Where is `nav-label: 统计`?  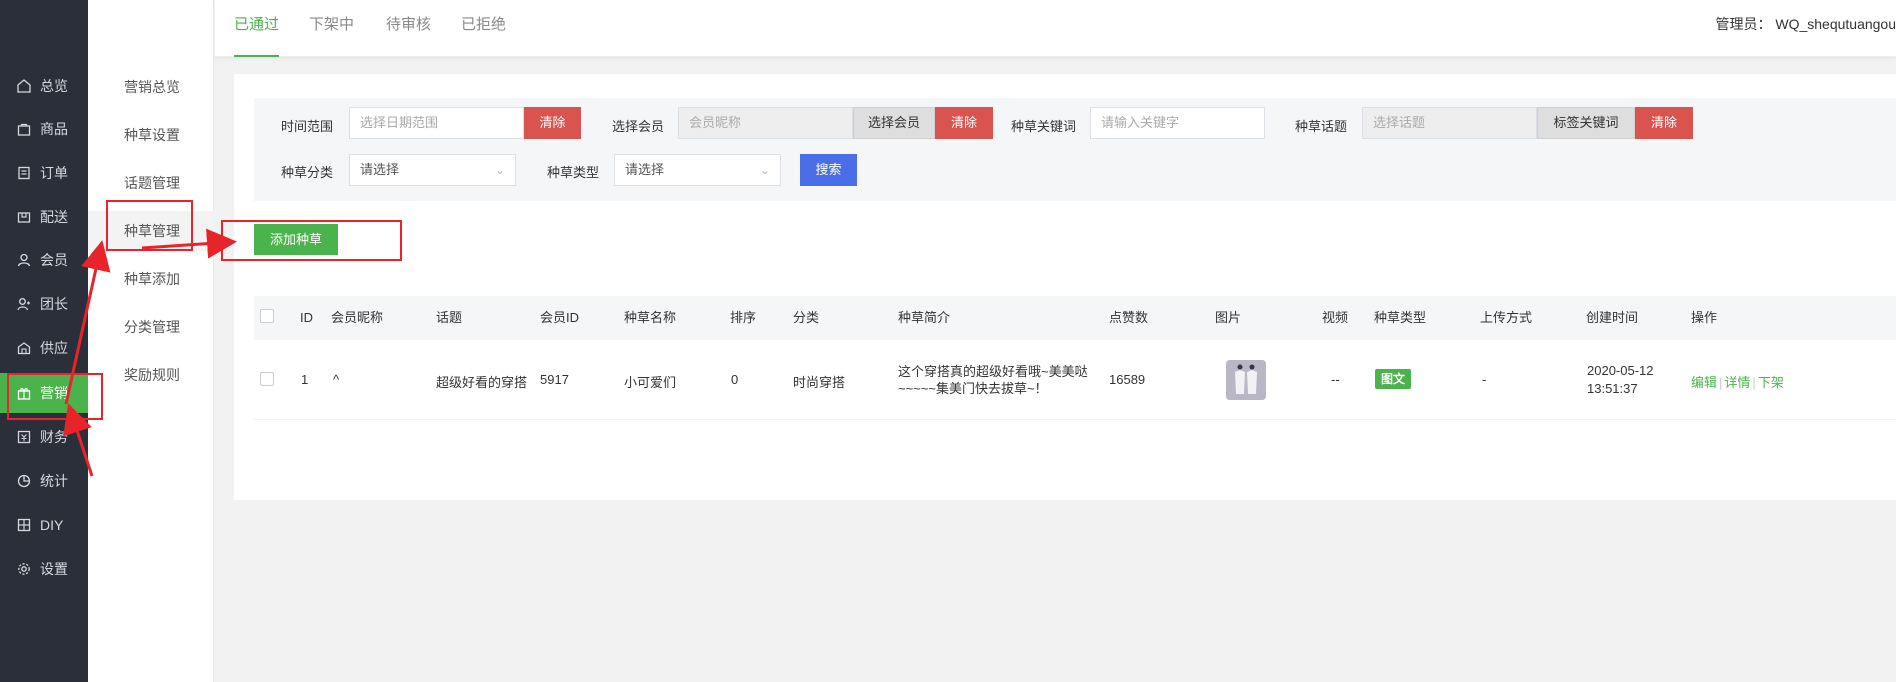 nav-label: 统计 is located at coordinates (54, 481).